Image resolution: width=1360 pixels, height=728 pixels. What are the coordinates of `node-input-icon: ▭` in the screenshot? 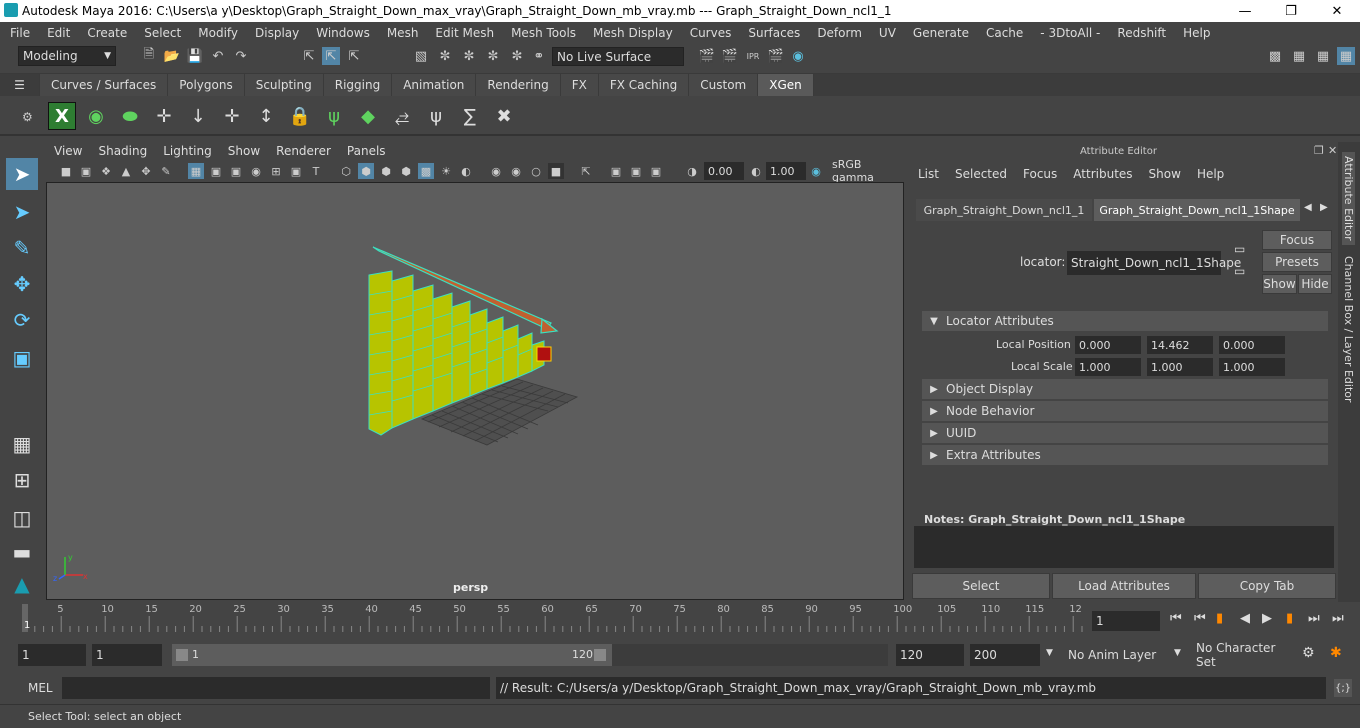 It's located at (1239, 249).